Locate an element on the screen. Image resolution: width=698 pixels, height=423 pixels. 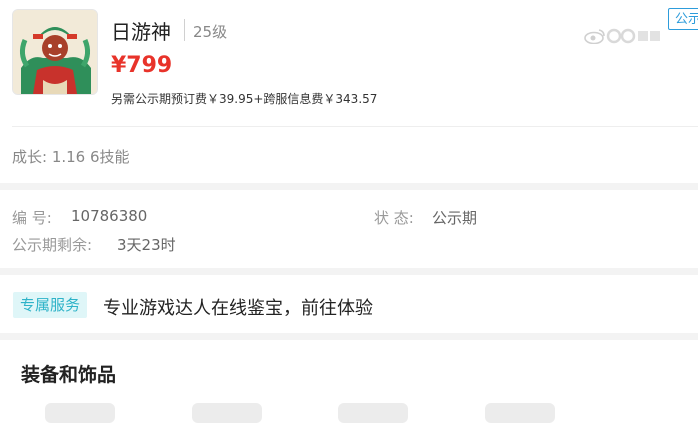
id-value: 10786380 is located at coordinates (109, 216).